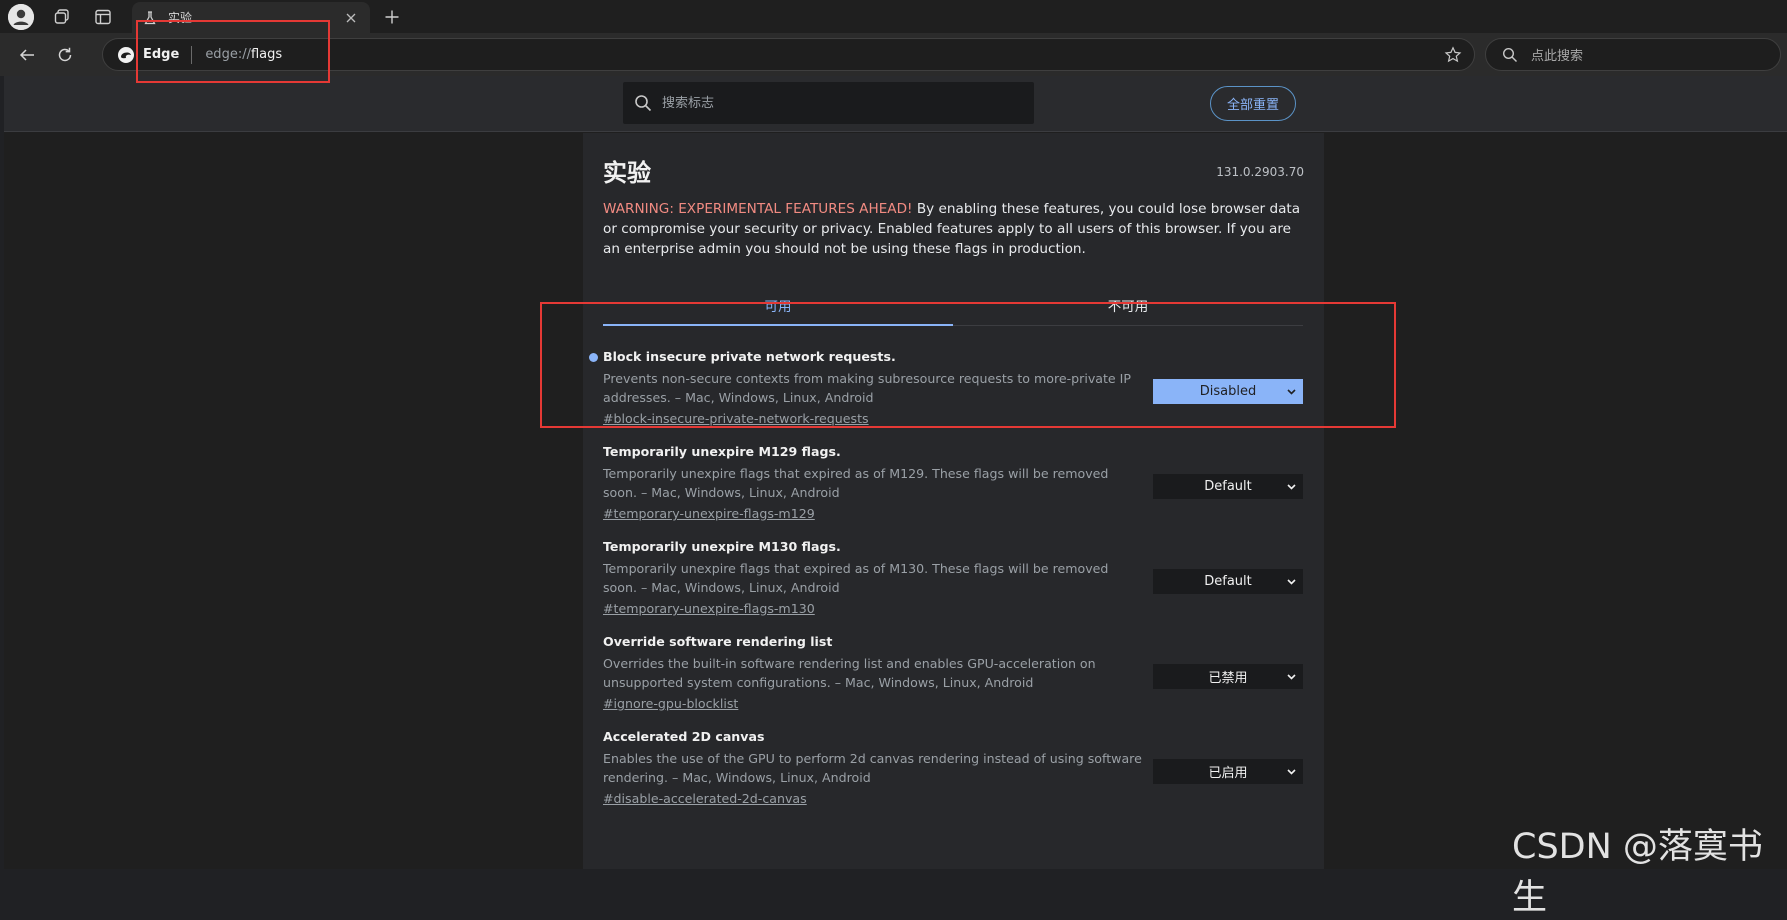  I want to click on back-button, so click(27, 55).